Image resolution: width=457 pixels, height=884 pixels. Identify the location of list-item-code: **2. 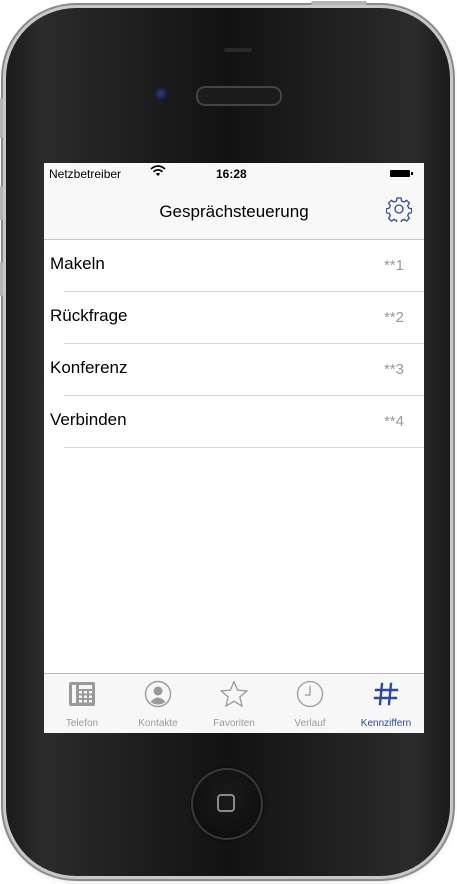
(393, 317).